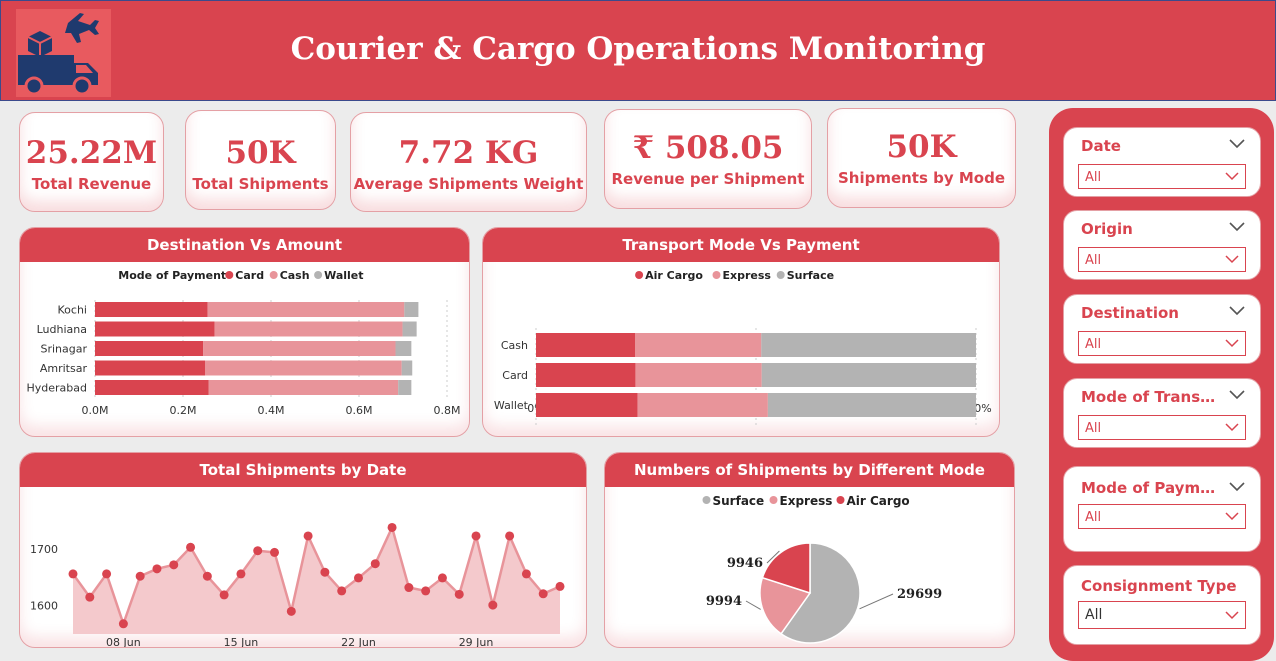  I want to click on slicer-origin: Origin All, so click(1162, 245).